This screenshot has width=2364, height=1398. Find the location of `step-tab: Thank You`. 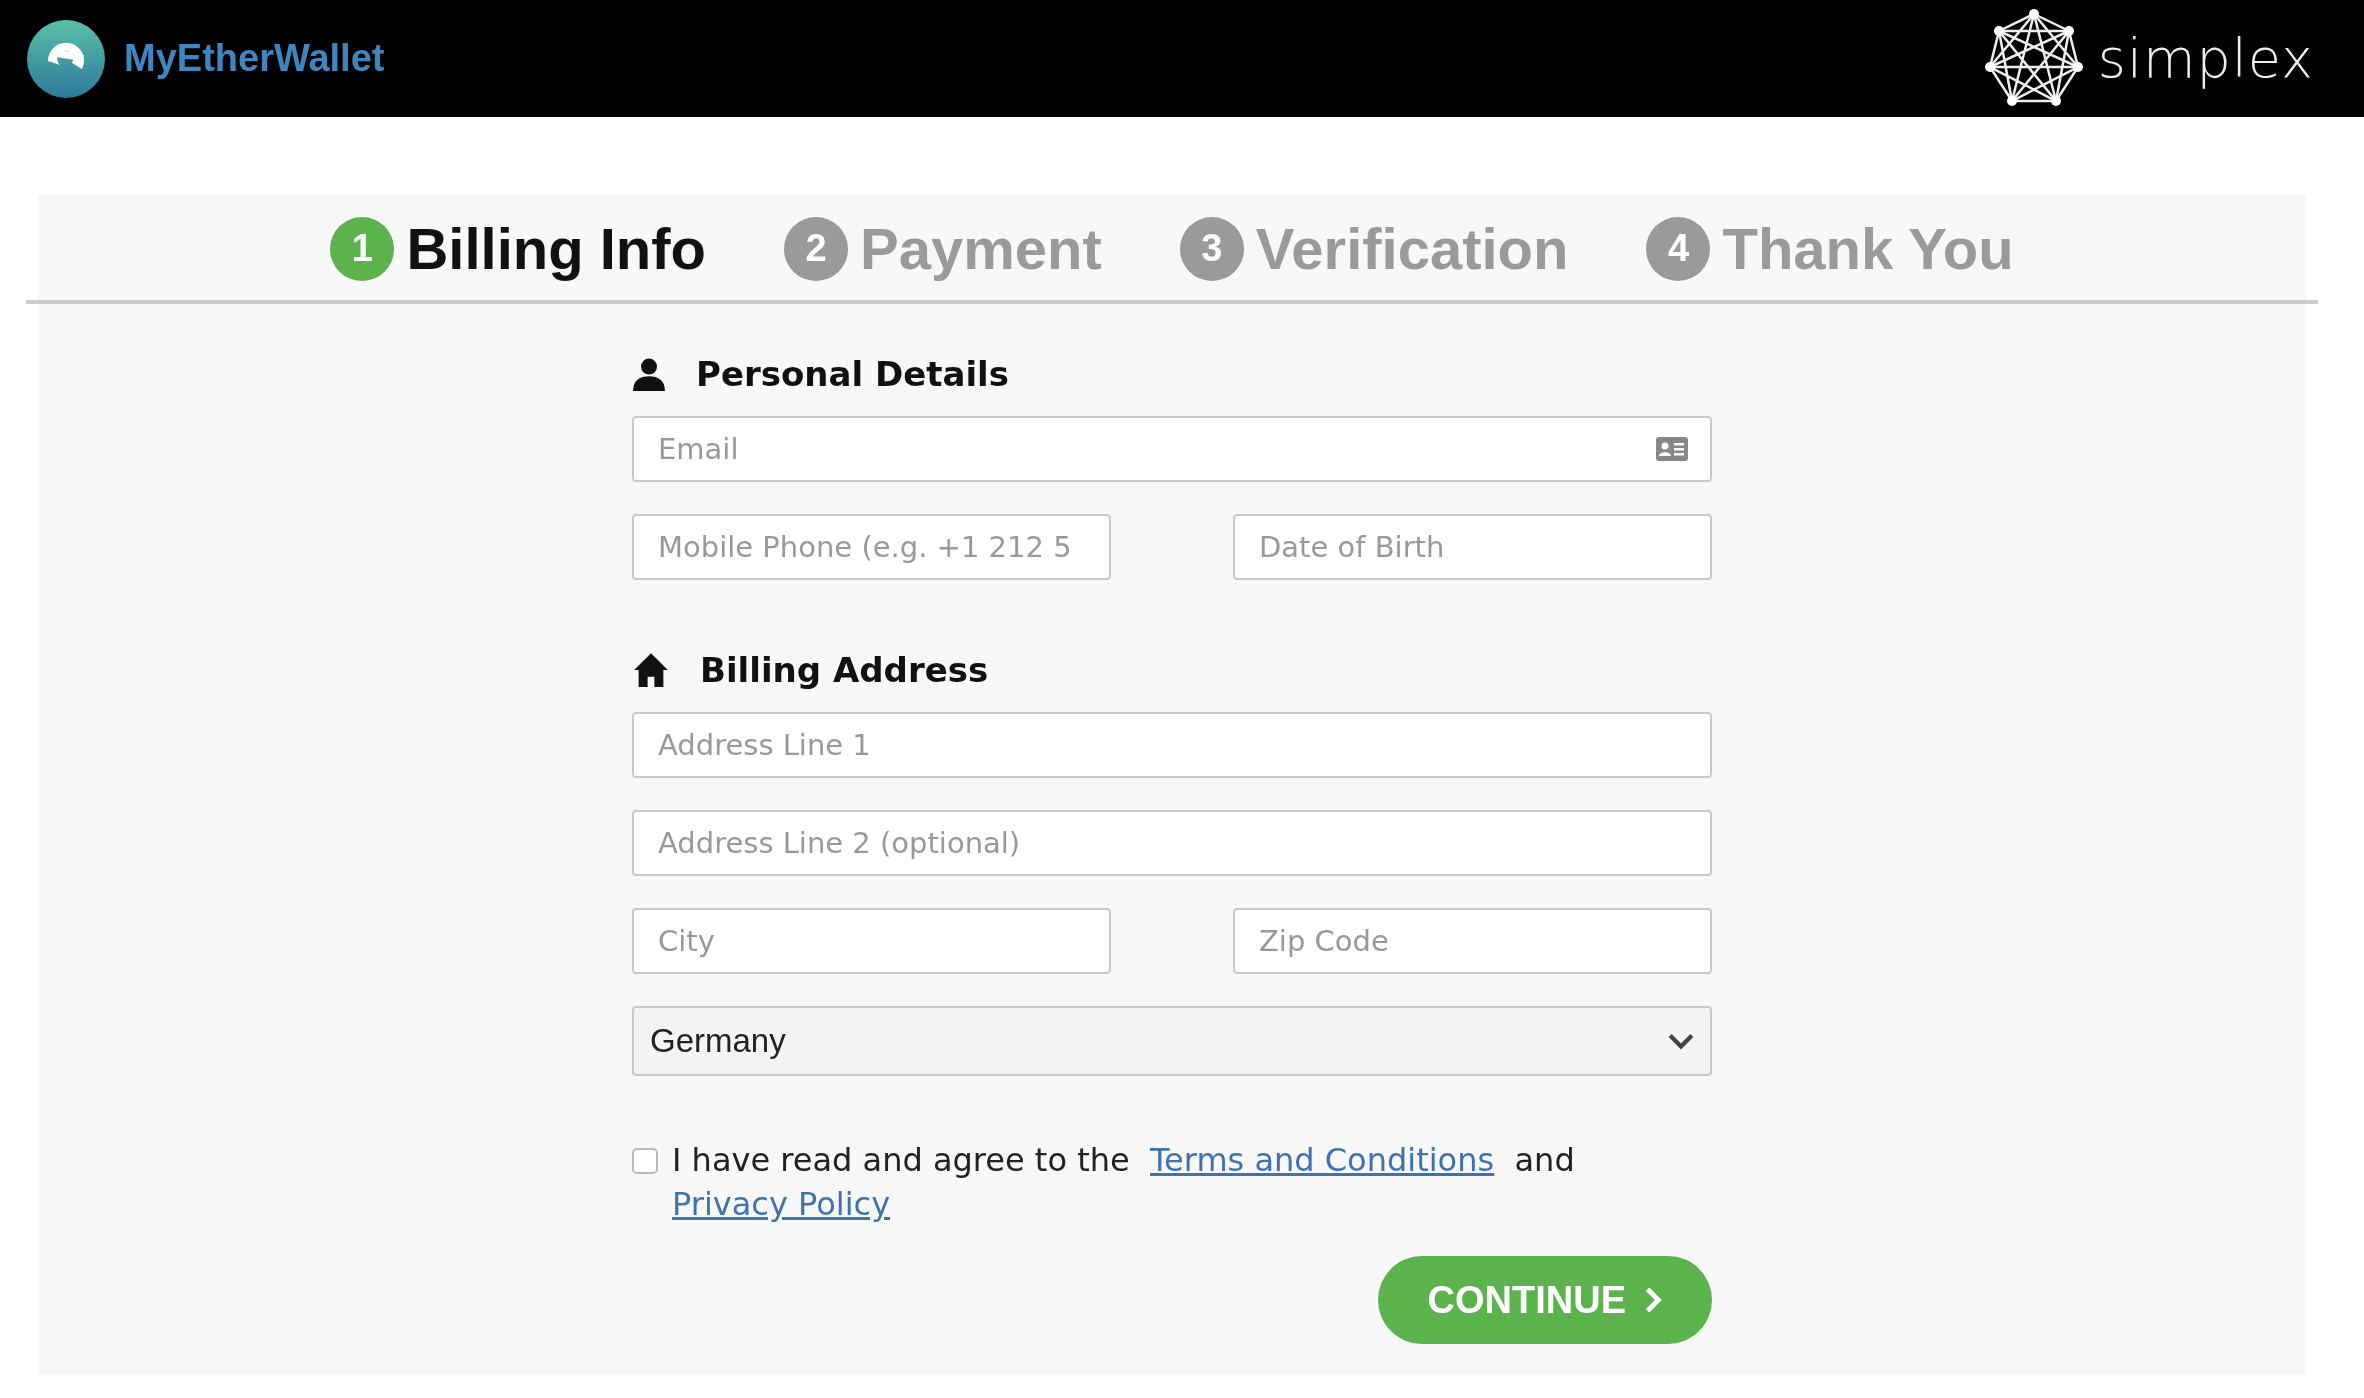

step-tab: Thank You is located at coordinates (1868, 248).